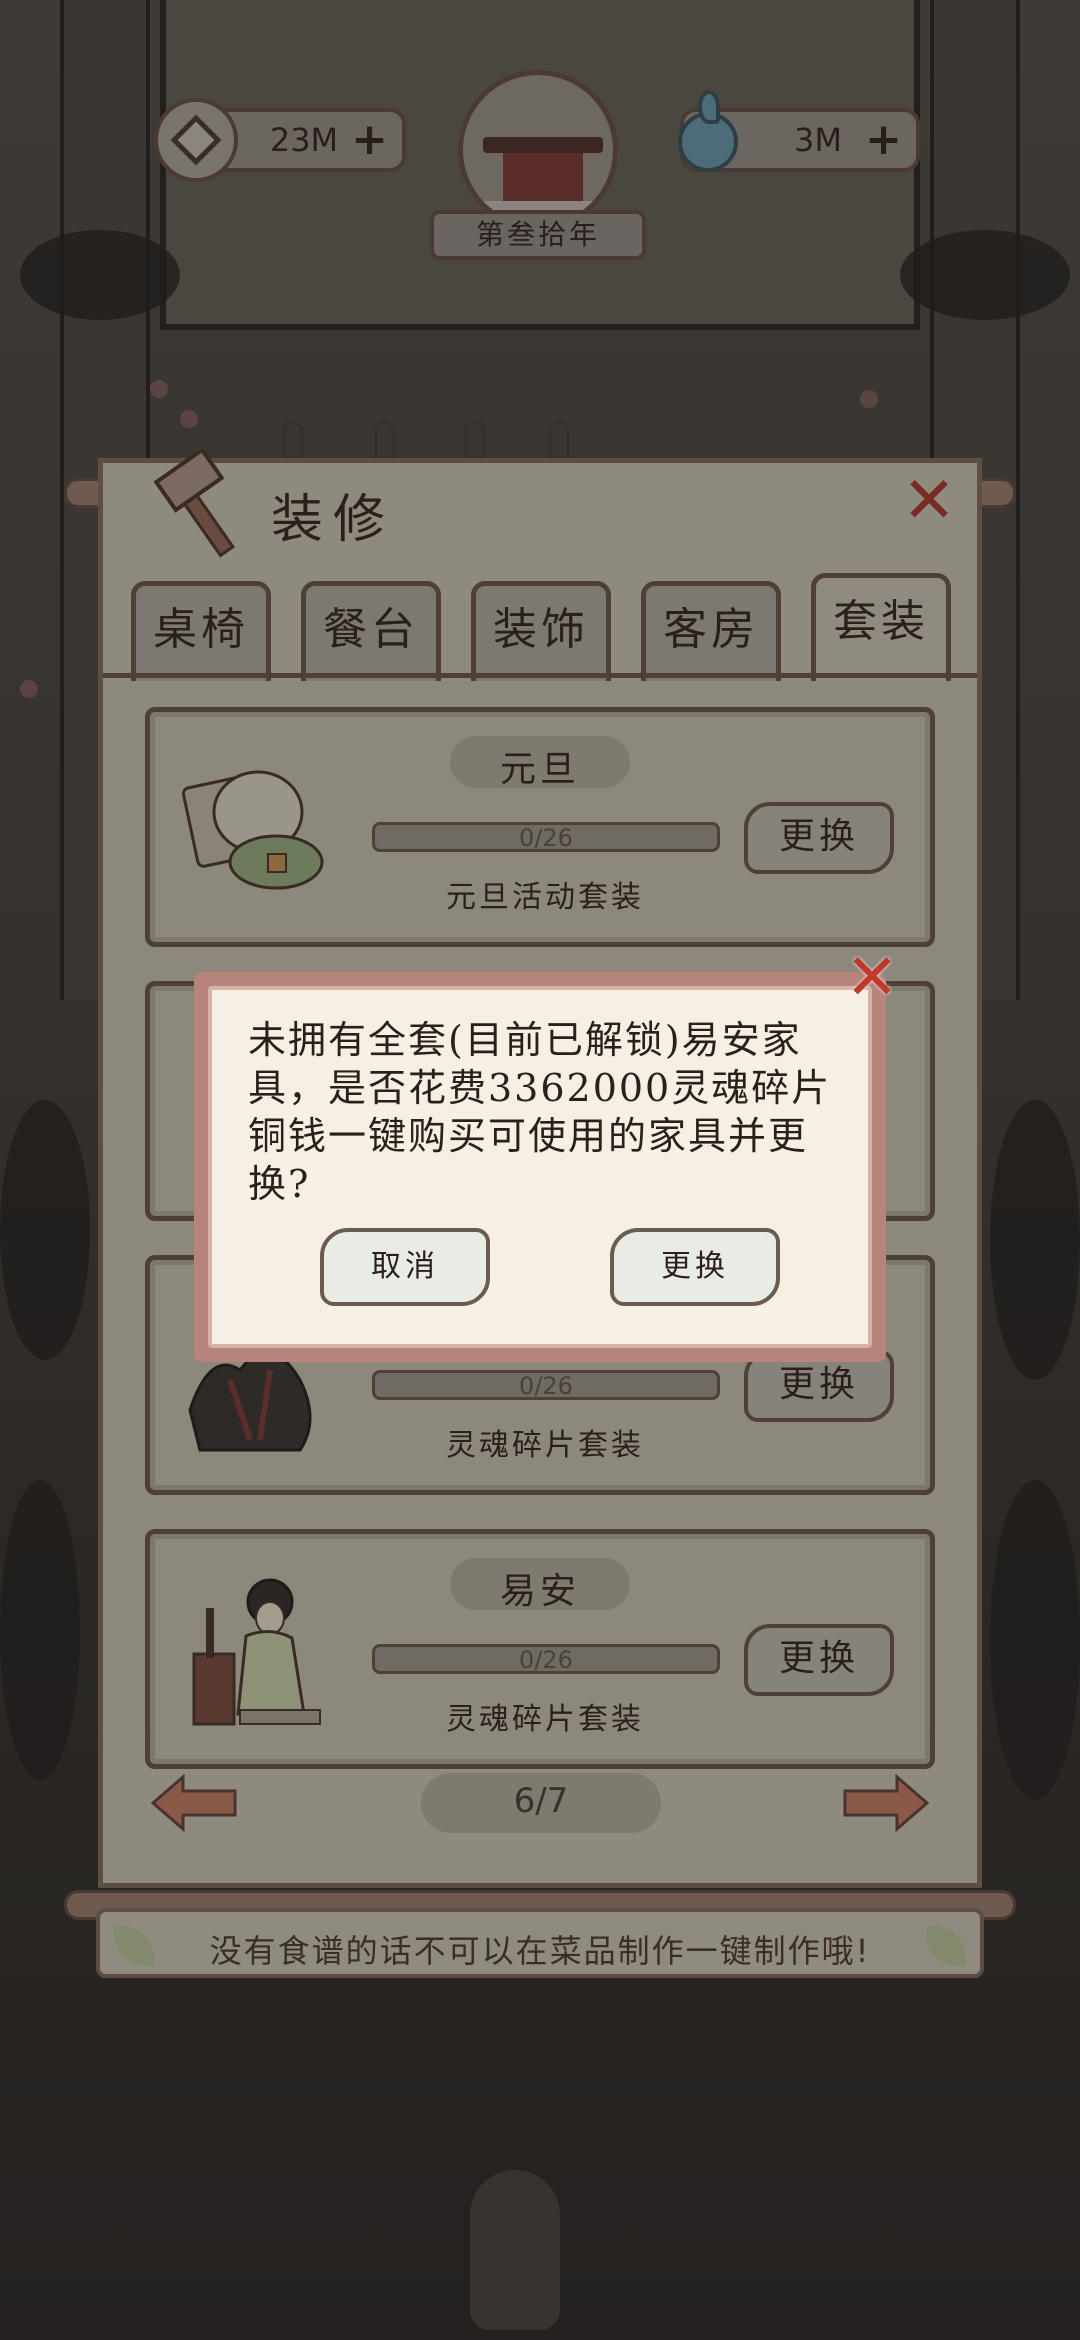  Describe the element at coordinates (405, 1267) in the screenshot. I see `cancel-button: 取消` at that location.